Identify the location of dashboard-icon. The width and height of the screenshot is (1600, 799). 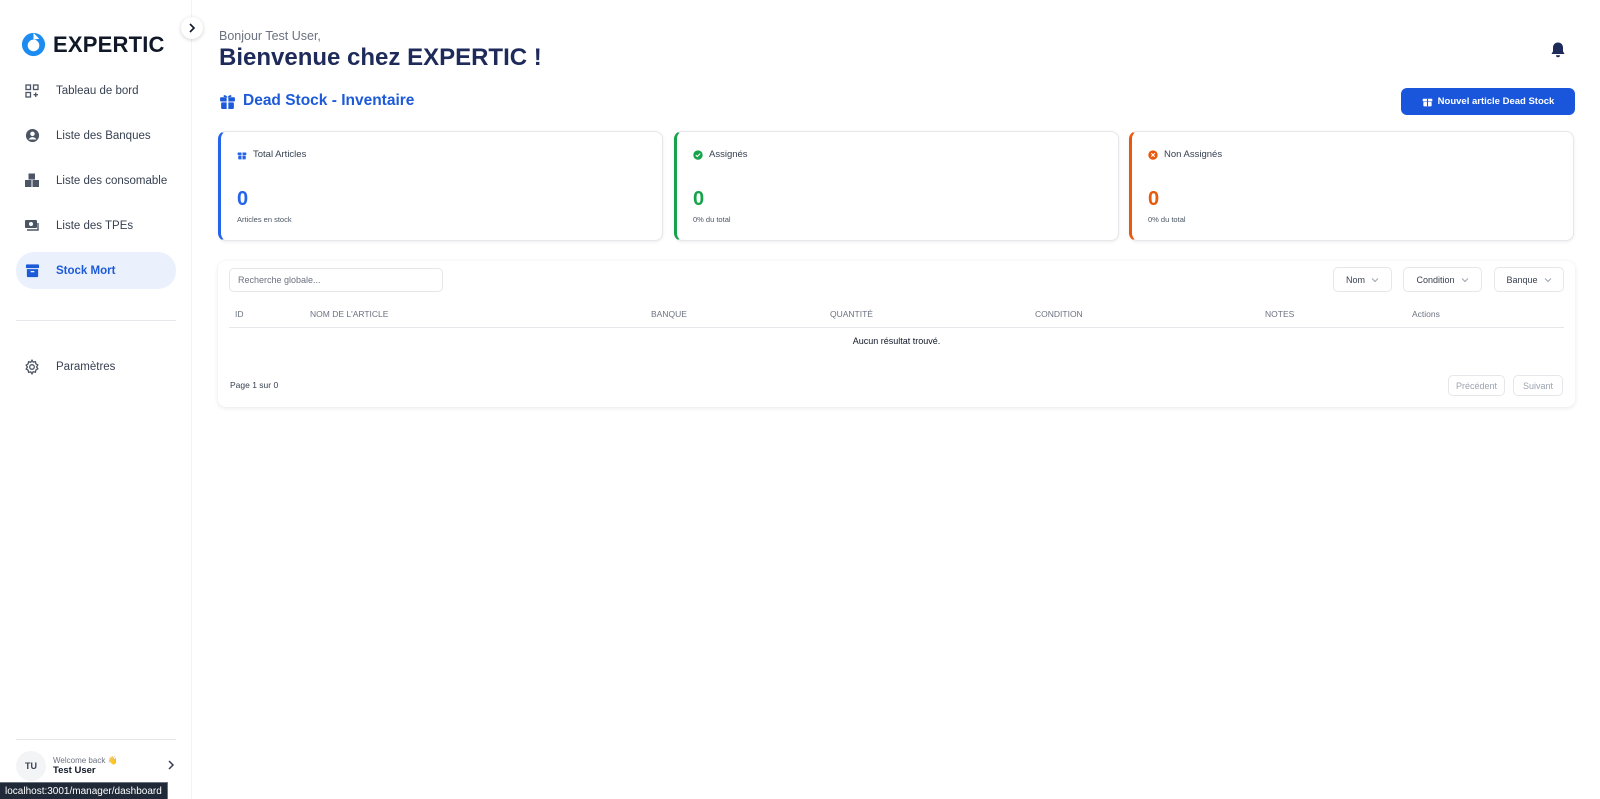
(32, 91).